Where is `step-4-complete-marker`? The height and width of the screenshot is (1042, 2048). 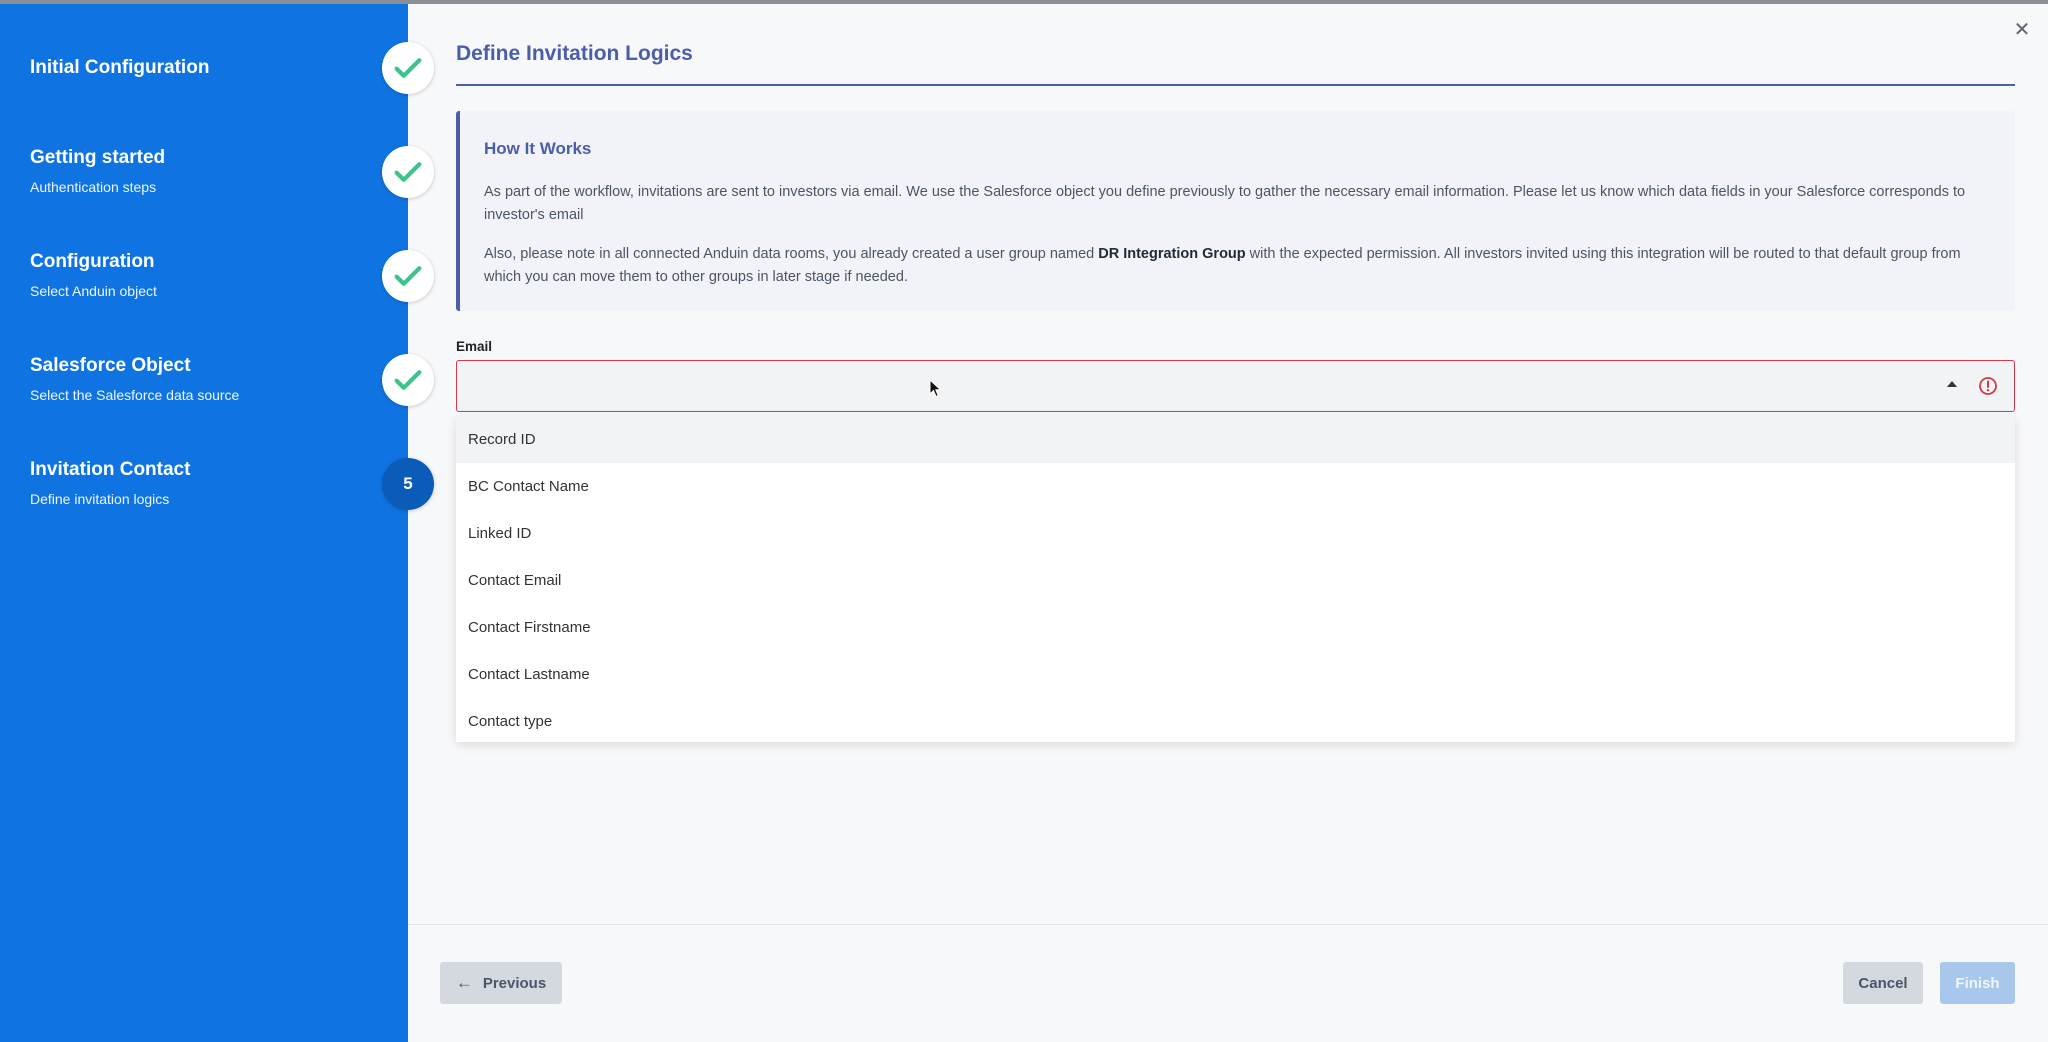
step-4-complete-marker is located at coordinates (408, 380).